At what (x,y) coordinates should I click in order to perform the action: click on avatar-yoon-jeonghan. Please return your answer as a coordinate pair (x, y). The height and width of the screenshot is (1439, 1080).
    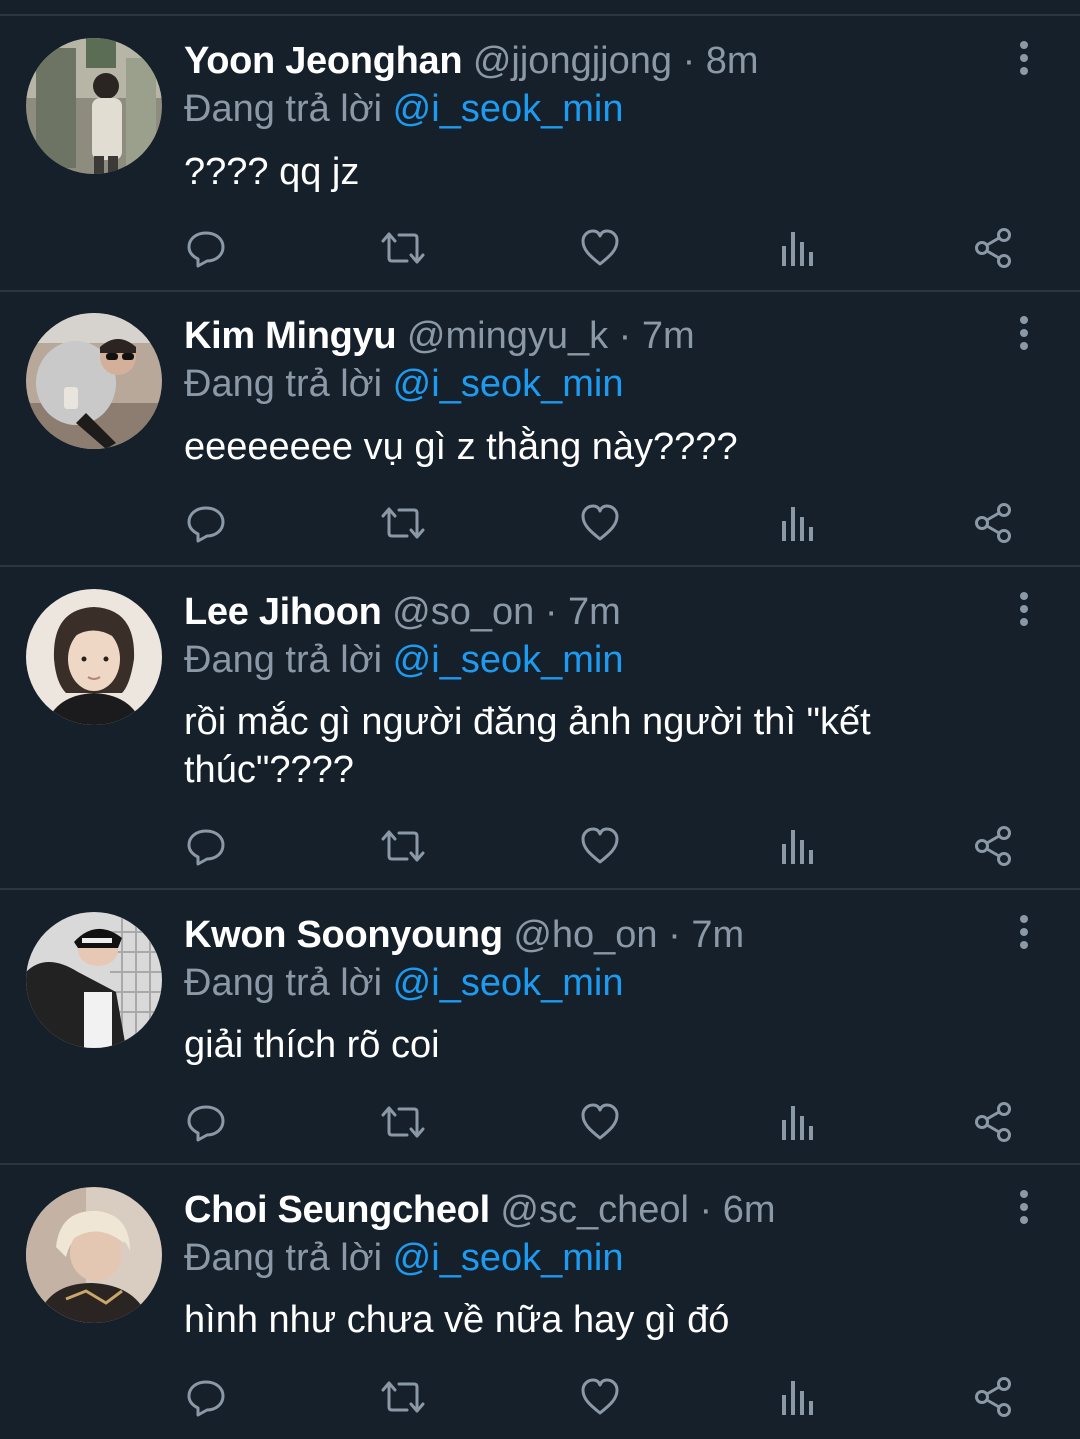
    Looking at the image, I should click on (94, 106).